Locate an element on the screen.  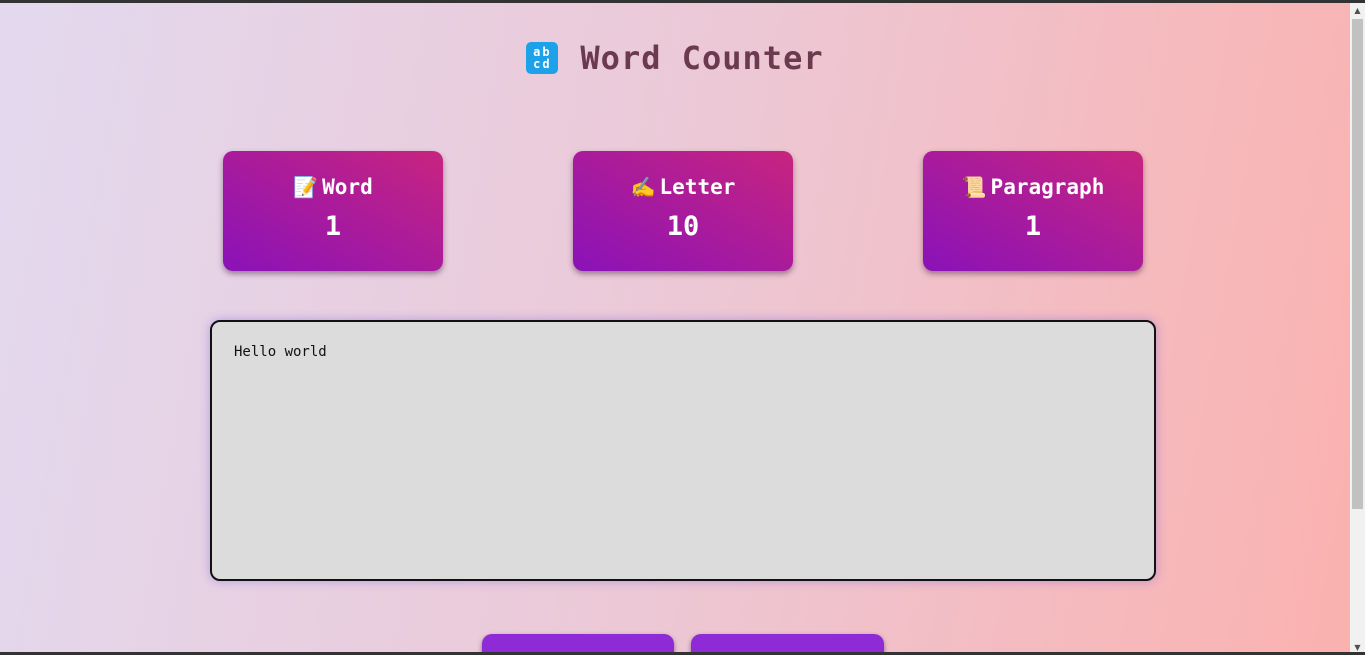
word-count-value: 1 is located at coordinates (333, 226).